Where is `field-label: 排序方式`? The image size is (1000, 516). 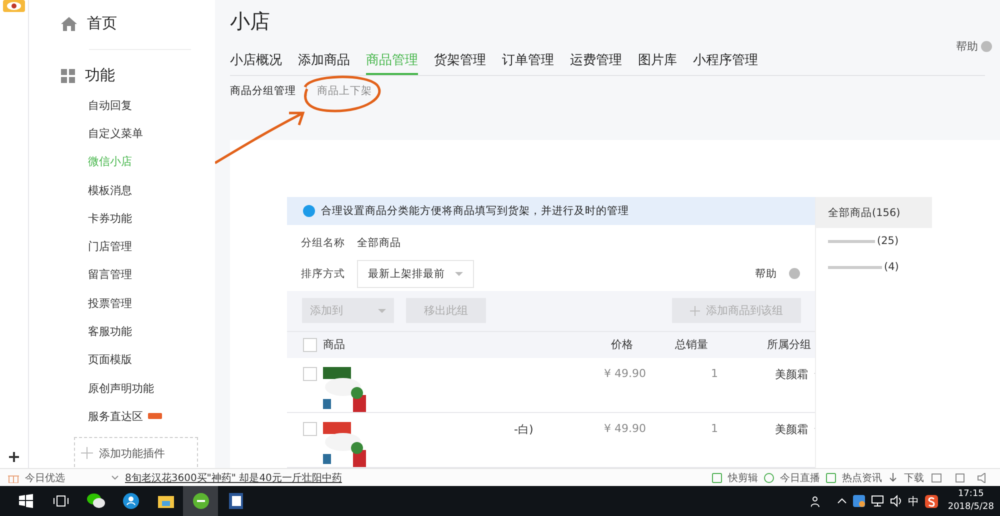 field-label: 排序方式 is located at coordinates (323, 273).